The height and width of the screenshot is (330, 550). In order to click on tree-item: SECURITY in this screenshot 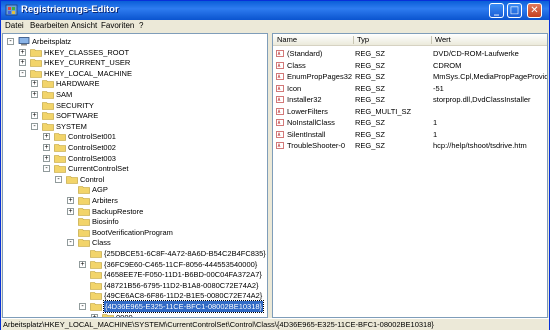, I will do `click(135, 105)`.